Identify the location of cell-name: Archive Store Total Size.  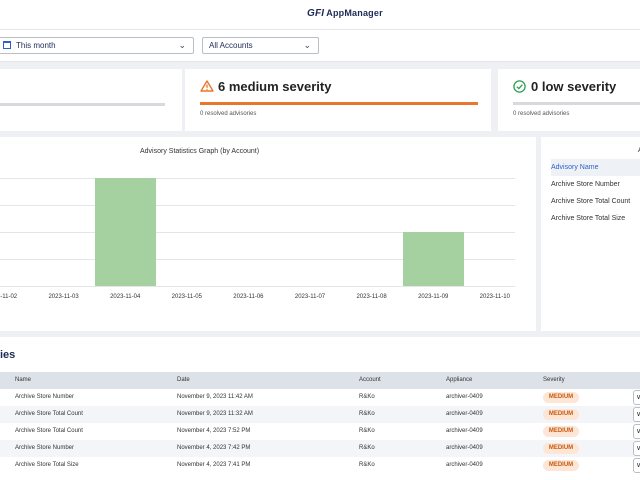
(47, 465).